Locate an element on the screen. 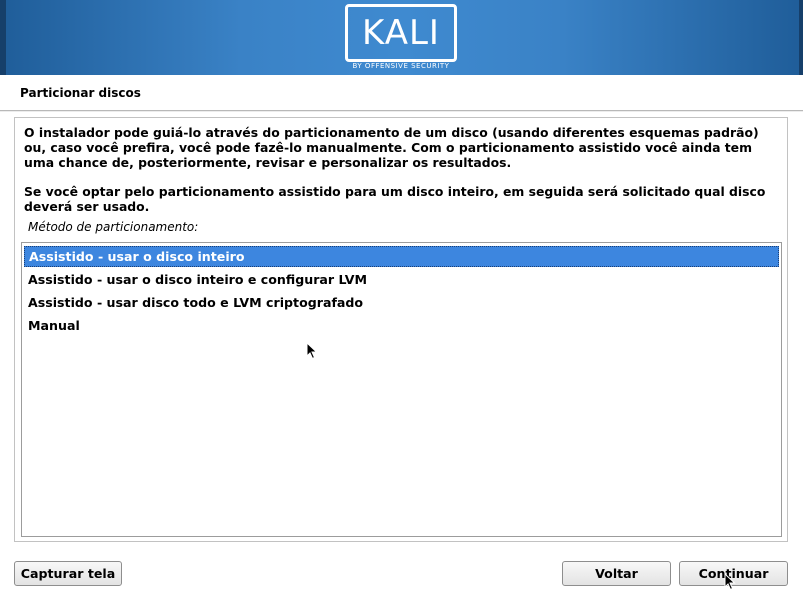  kali-logo: KALI BY OFFENSIVE SECURITY is located at coordinates (401, 38).